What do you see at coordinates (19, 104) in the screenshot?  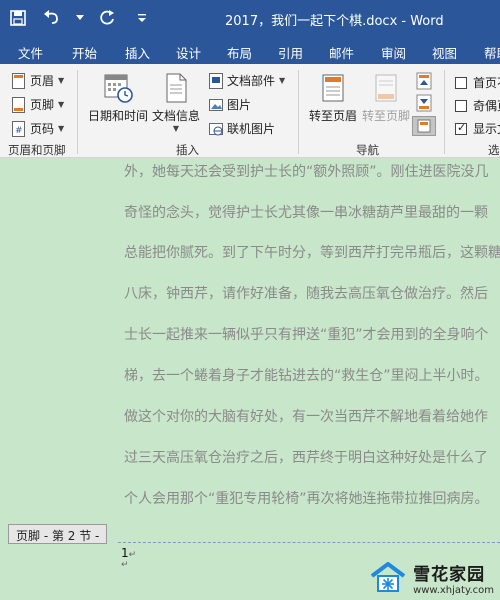 I see `footer-icon` at bounding box center [19, 104].